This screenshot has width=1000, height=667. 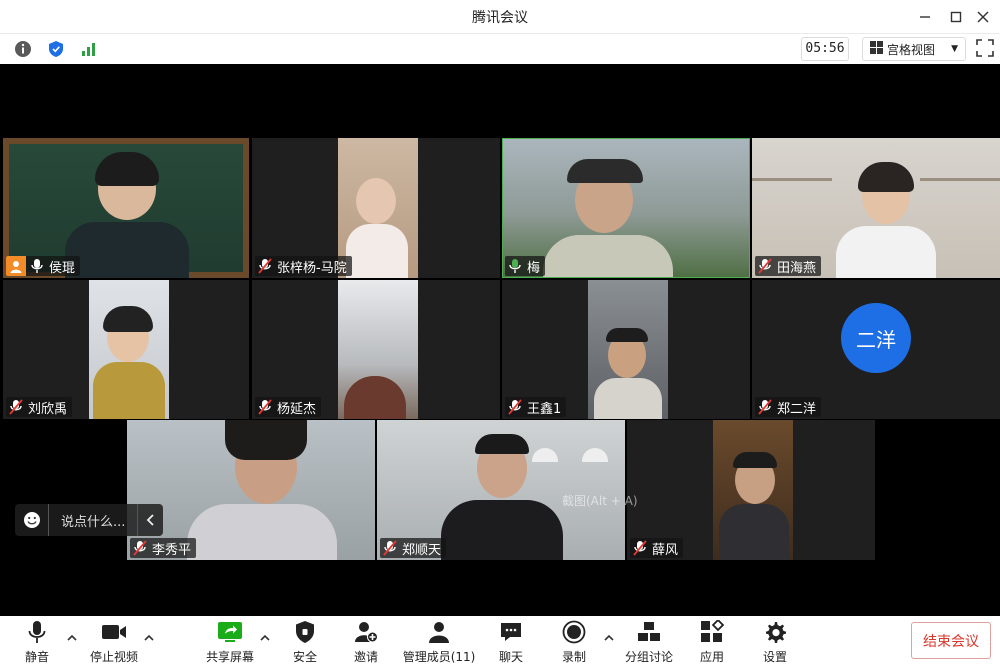 I want to click on participant-avatar: 二洋, so click(x=876, y=338).